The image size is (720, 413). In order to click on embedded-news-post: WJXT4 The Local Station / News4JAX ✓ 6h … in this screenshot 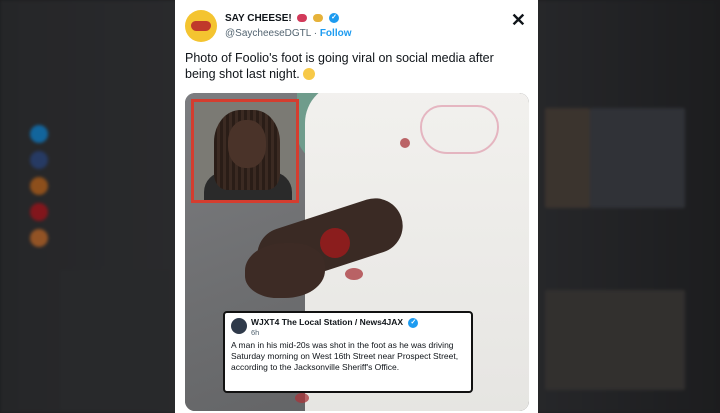, I will do `click(348, 352)`.